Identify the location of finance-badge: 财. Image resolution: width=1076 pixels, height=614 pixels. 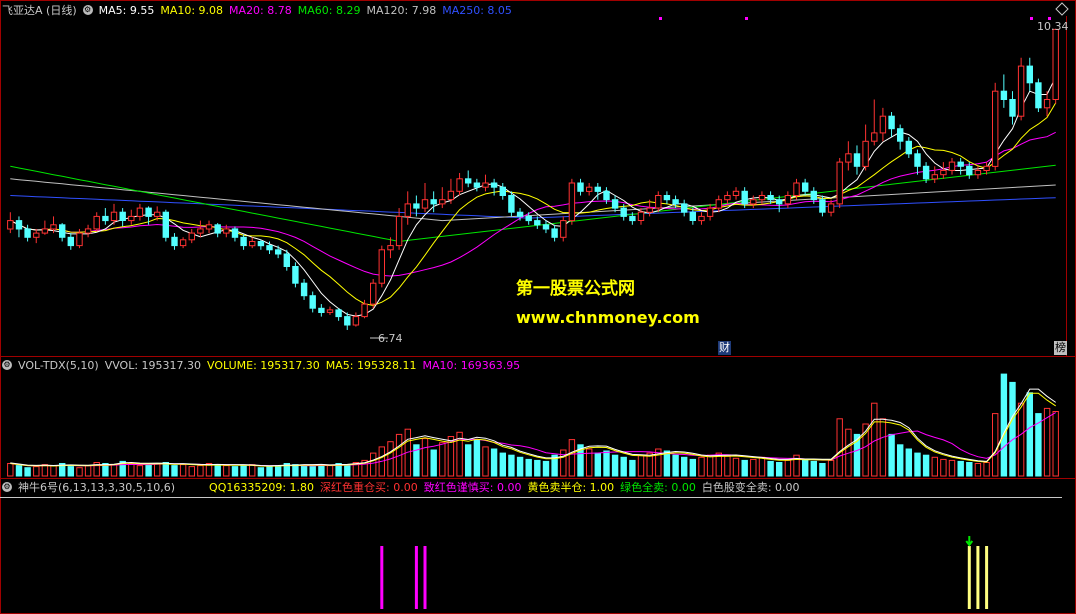
(724, 348).